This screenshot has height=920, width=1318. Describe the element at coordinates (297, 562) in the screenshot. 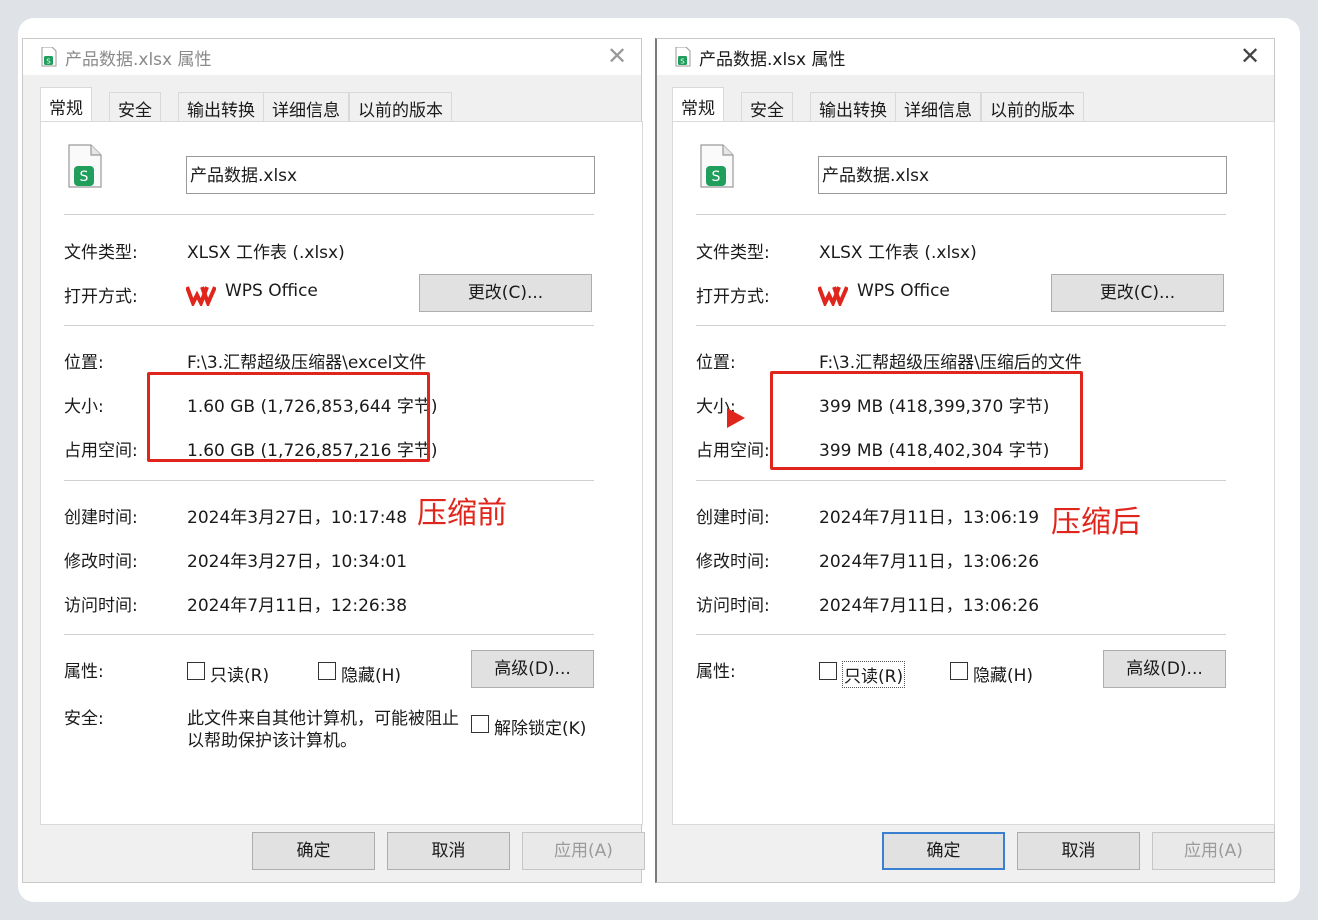

I see `modified-value: 2024年3月27日，10:34:01` at that location.